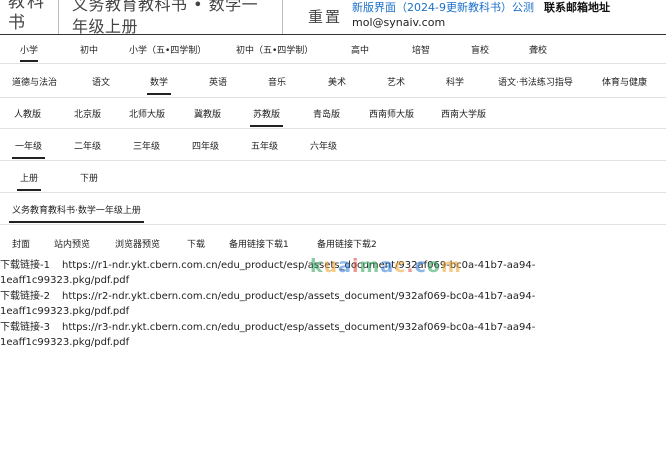 This screenshot has height=456, width=666. I want to click on tab-grade-2: 二年级, so click(87, 145).